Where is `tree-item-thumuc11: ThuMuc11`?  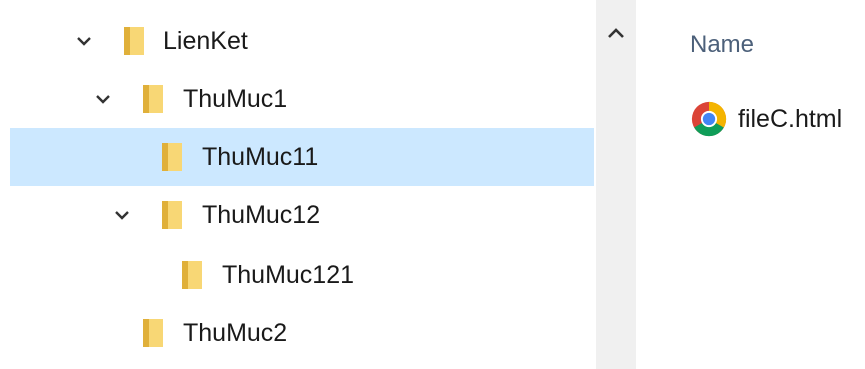
tree-item-thumuc11: ThuMuc11 is located at coordinates (302, 157).